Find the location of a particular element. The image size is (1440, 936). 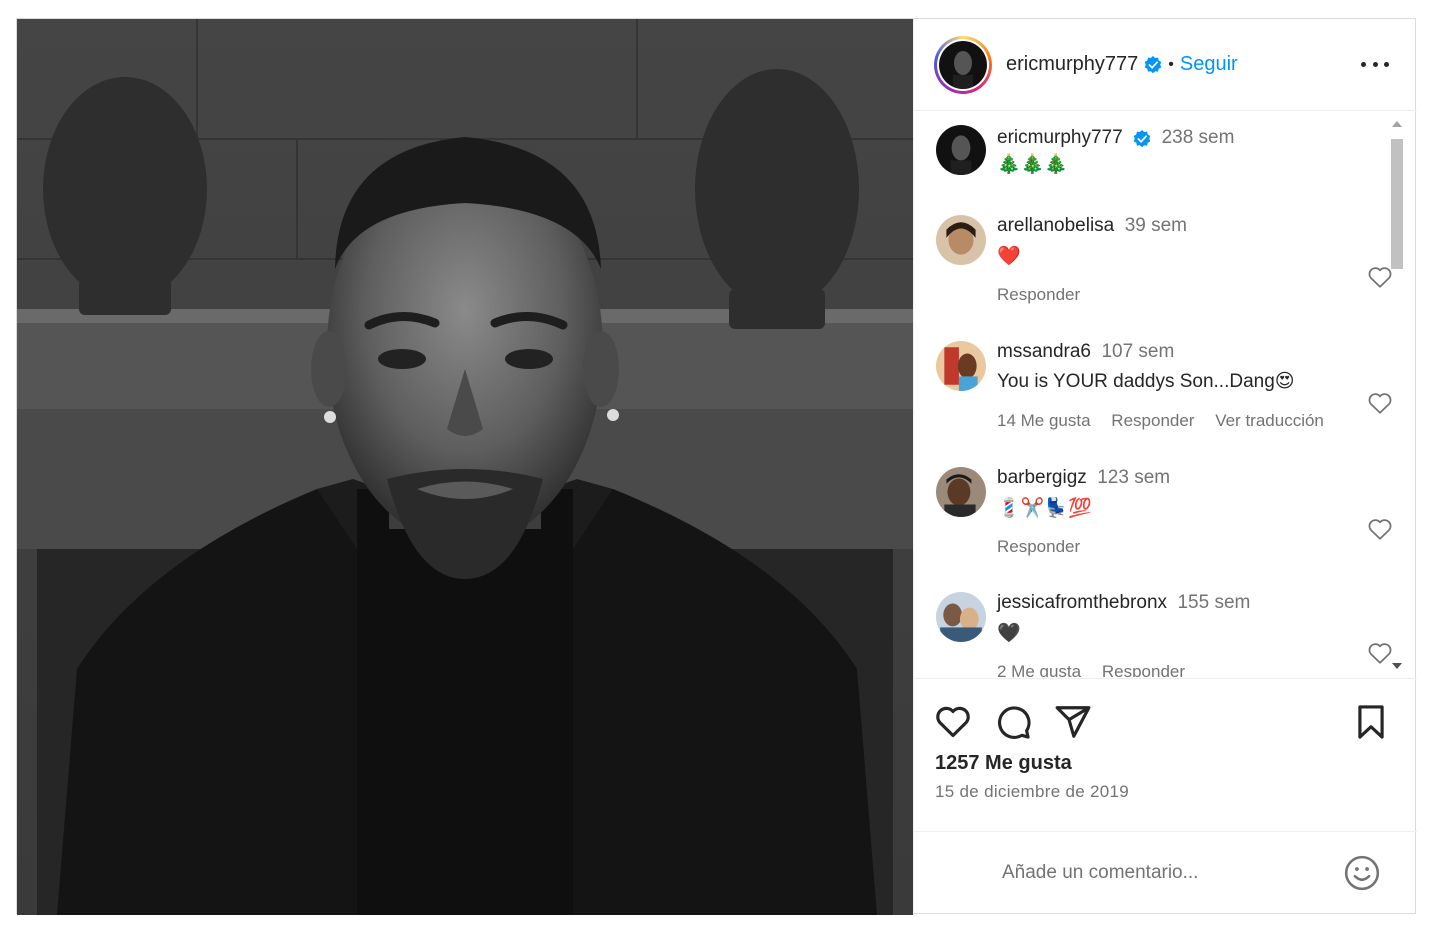

comment-icon is located at coordinates (1013, 722).